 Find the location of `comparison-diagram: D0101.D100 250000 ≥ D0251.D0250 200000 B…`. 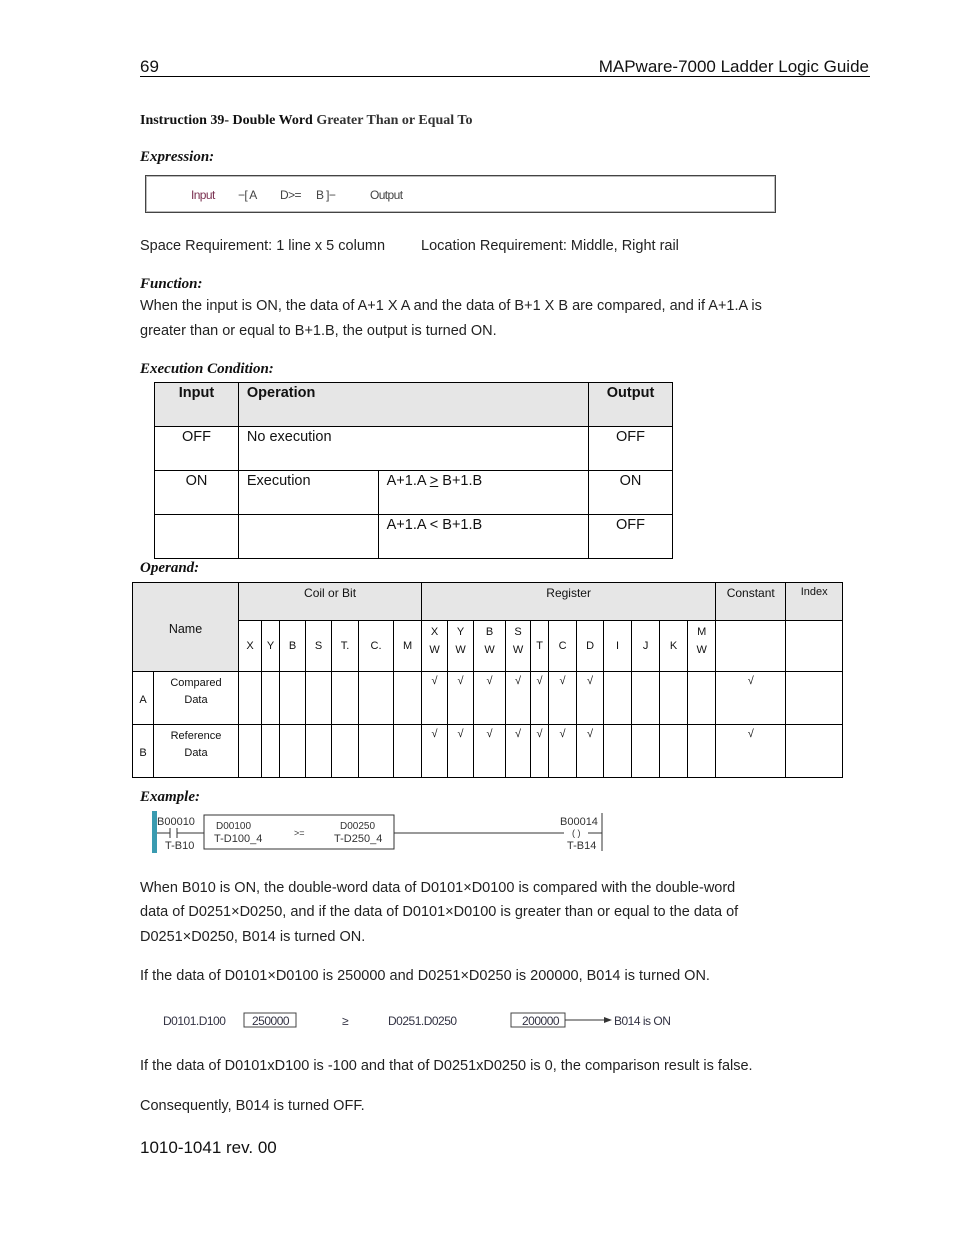

comparison-diagram: D0101.D100 250000 ≥ D0251.D0250 200000 B… is located at coordinates (417, 1020).